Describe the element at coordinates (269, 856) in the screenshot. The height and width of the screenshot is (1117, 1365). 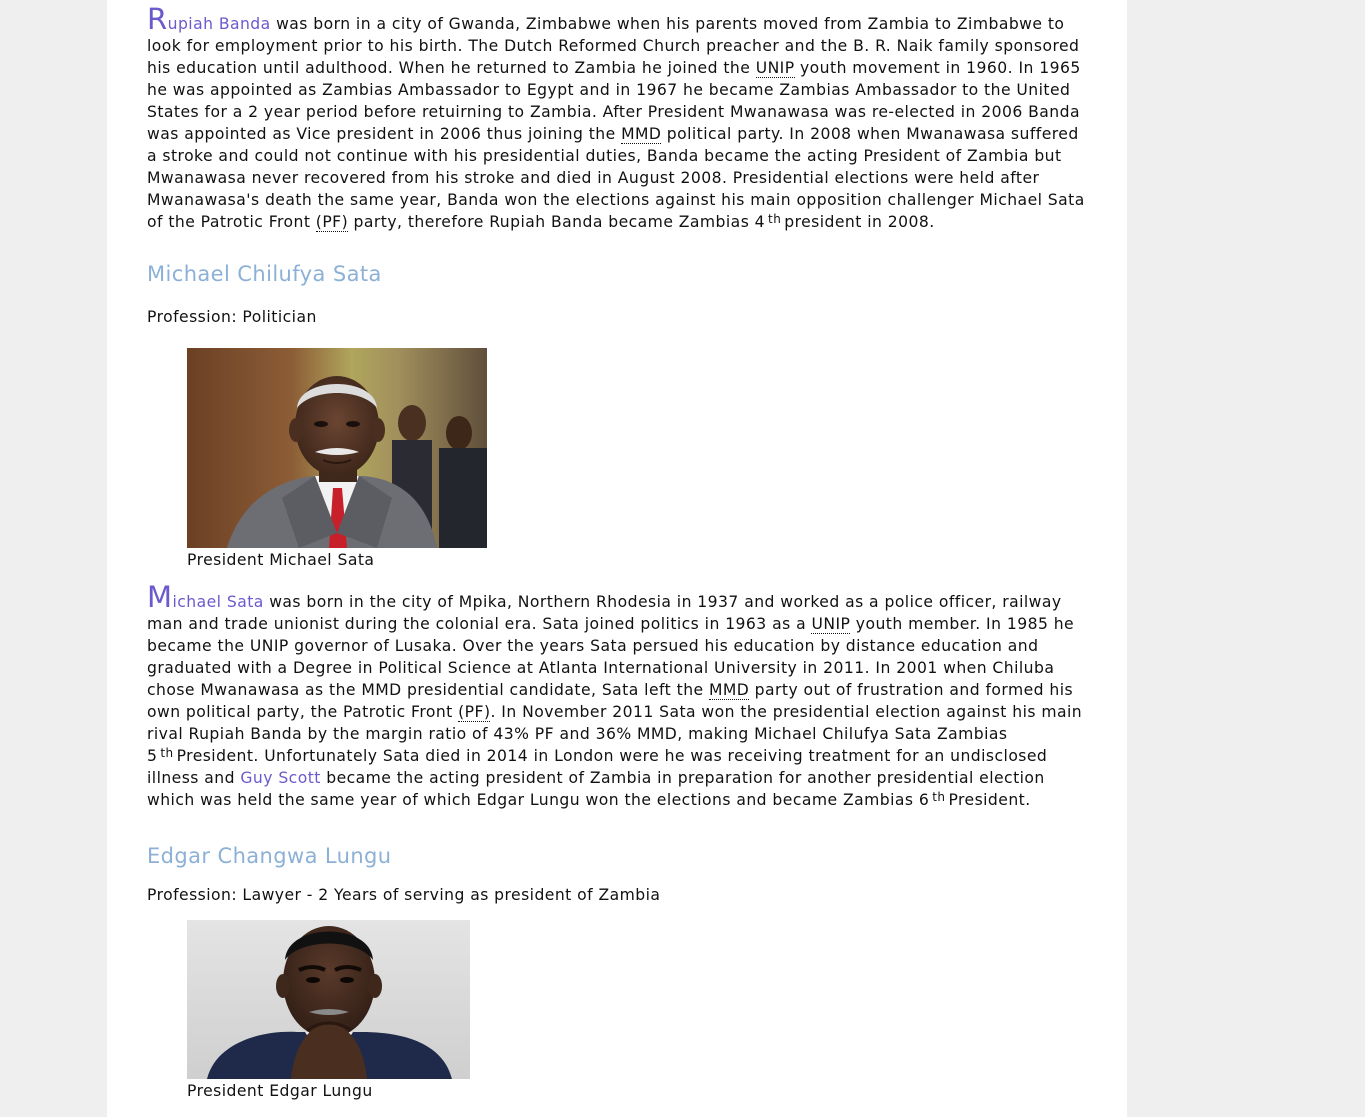
I see `lungu-heading: Edgar Changwa Lungu` at that location.